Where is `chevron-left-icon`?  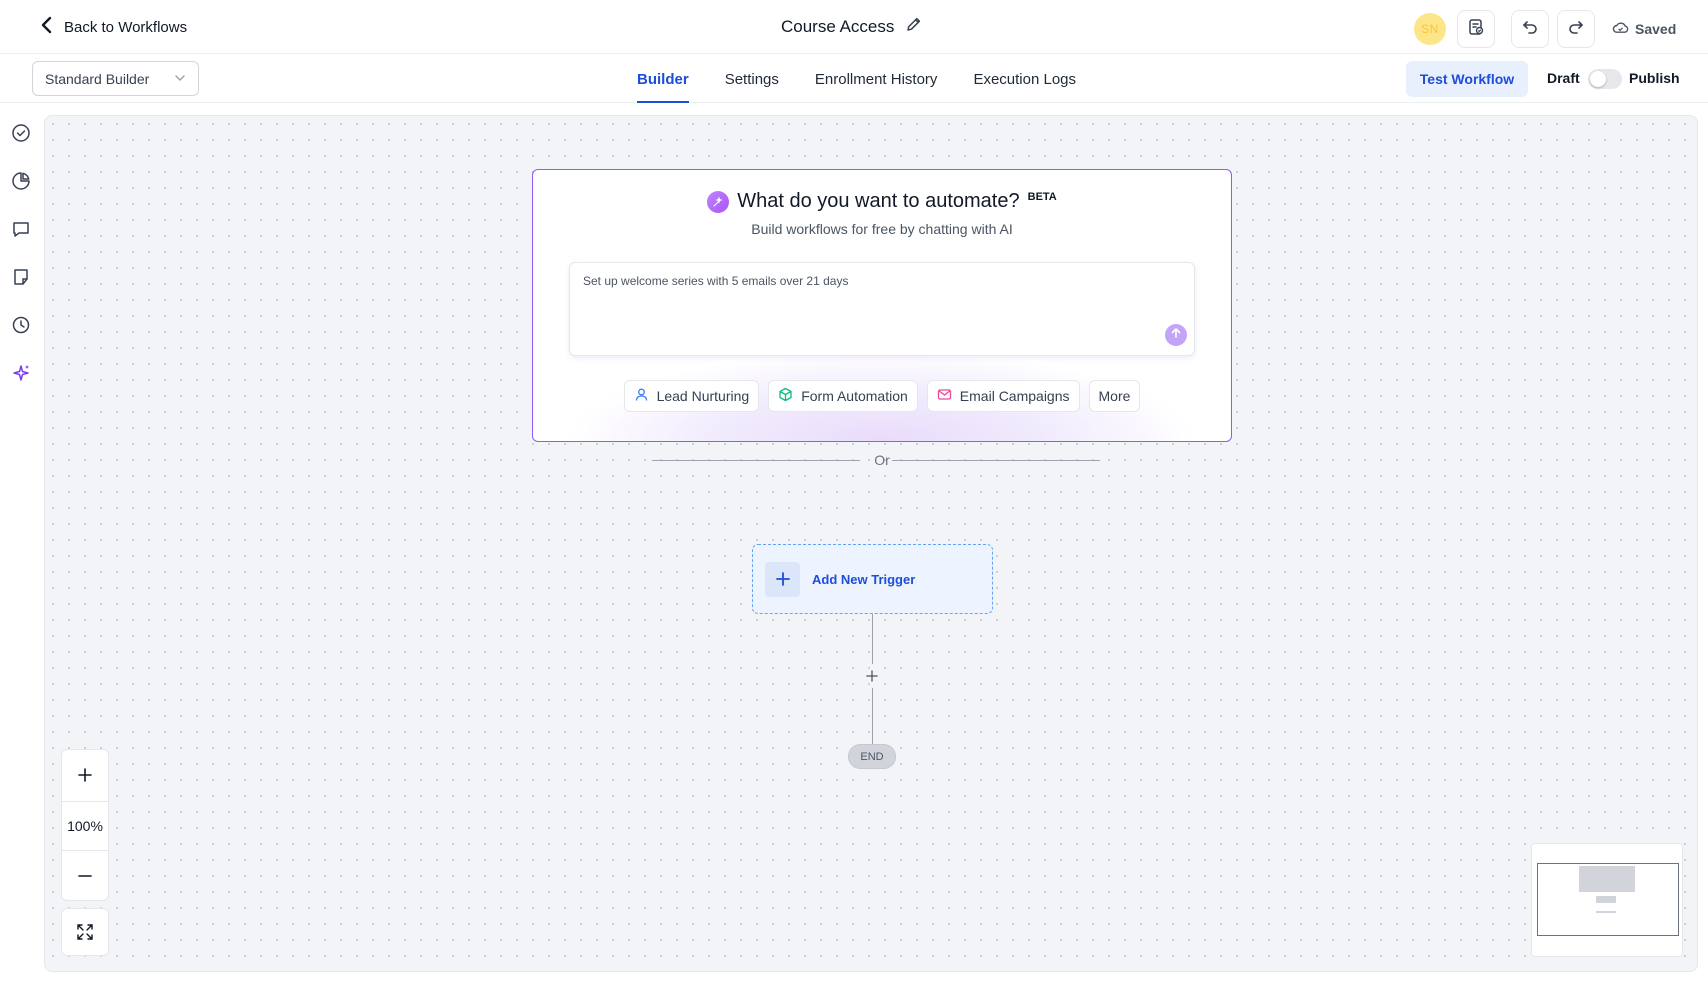
chevron-left-icon is located at coordinates (47, 27).